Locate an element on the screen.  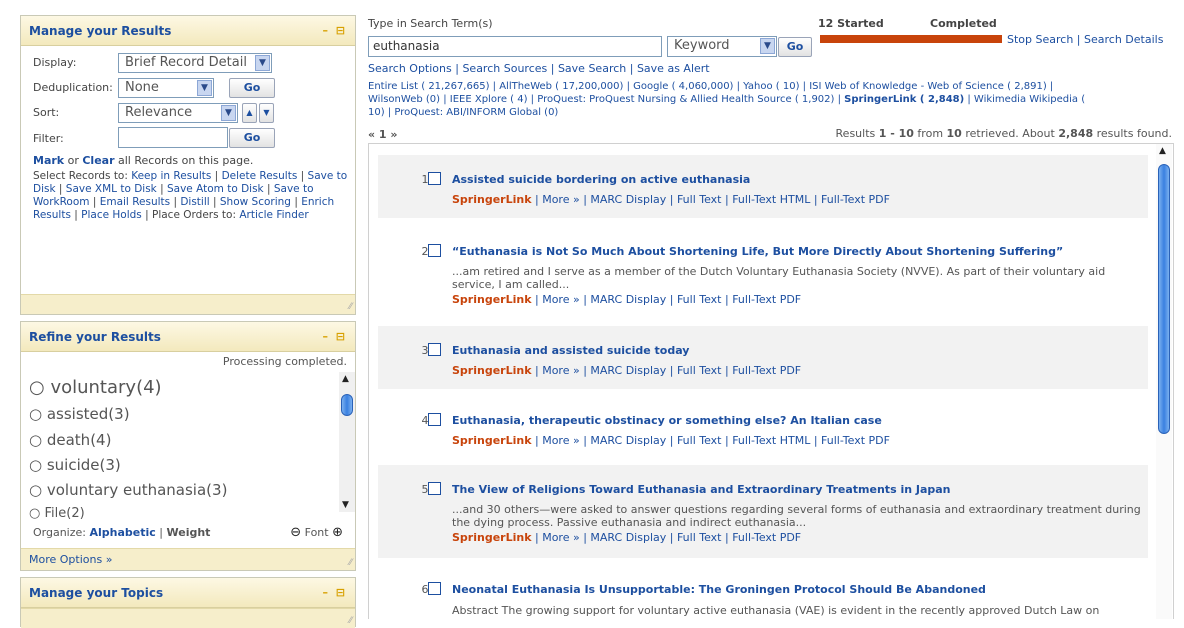
action-link: Show Scoring is located at coordinates (255, 202).